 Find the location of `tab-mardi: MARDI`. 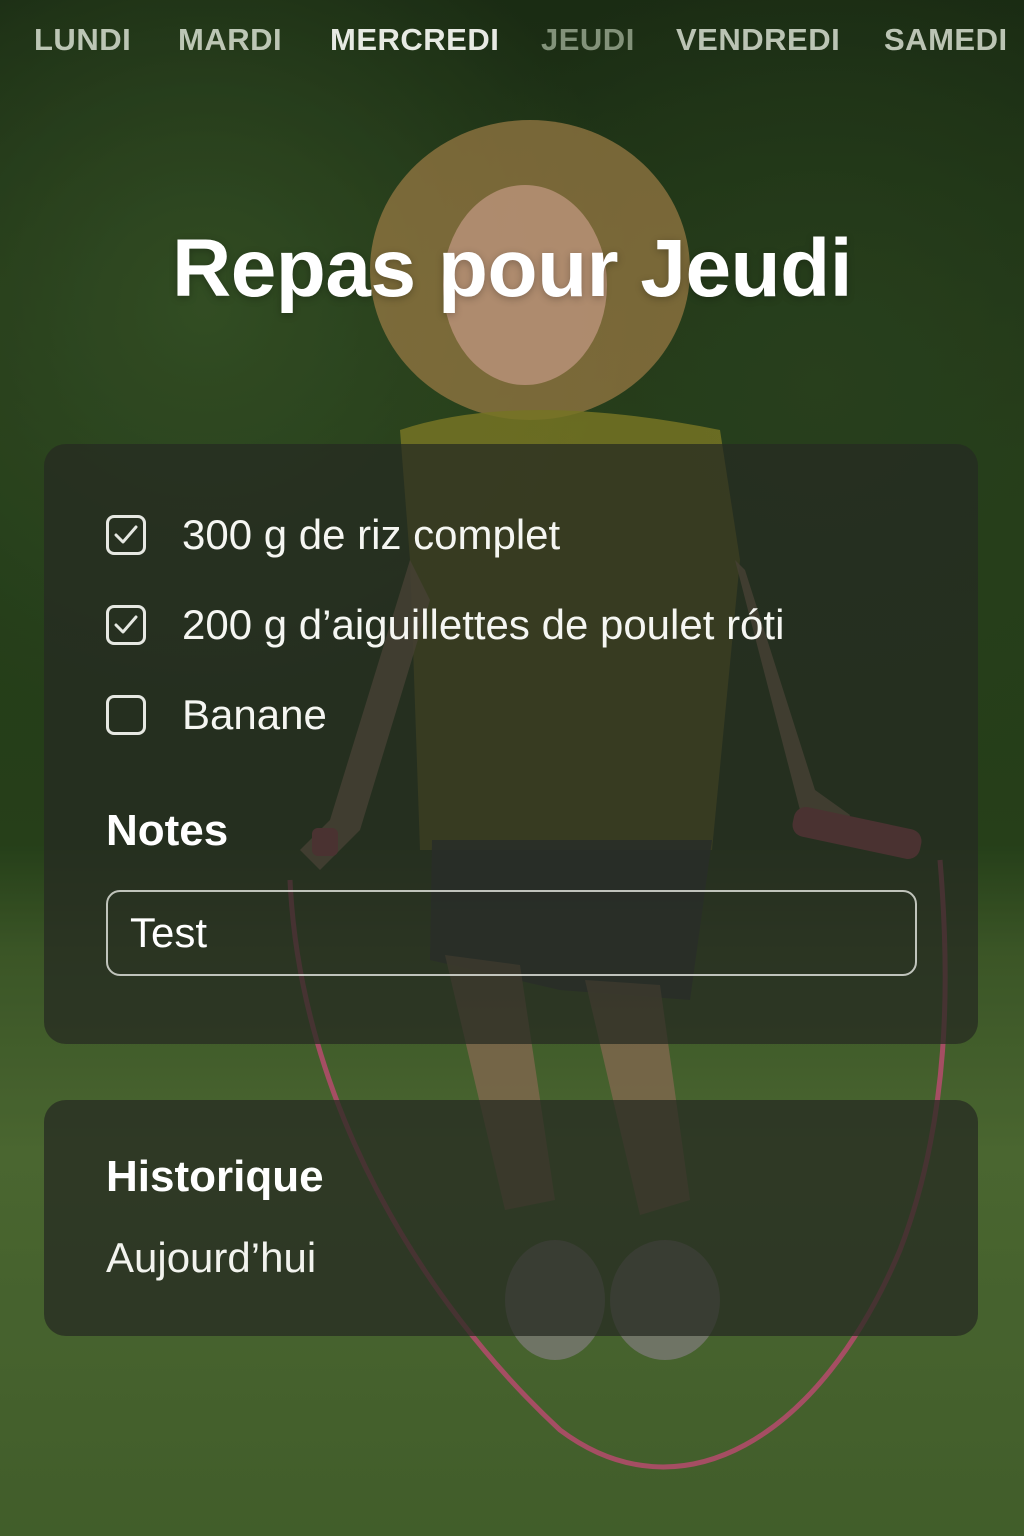

tab-mardi: MARDI is located at coordinates (230, 40).